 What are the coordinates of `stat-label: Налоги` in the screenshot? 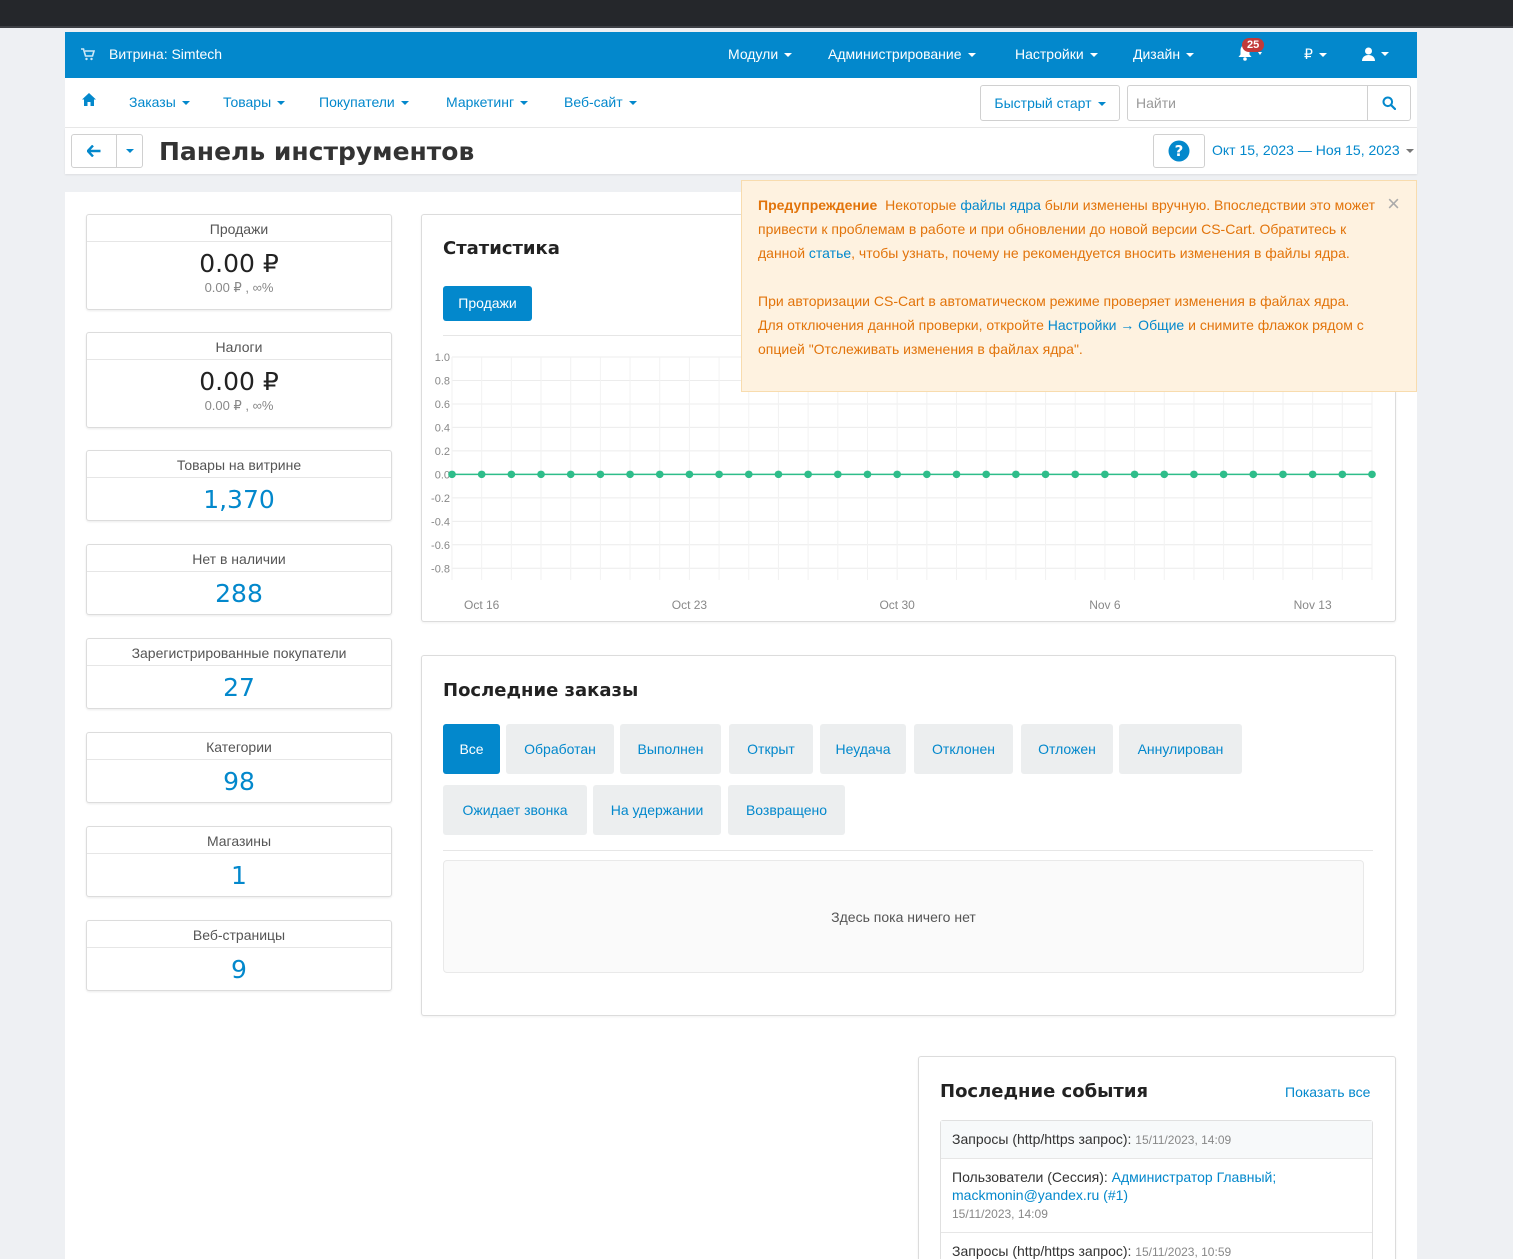 It's located at (239, 346).